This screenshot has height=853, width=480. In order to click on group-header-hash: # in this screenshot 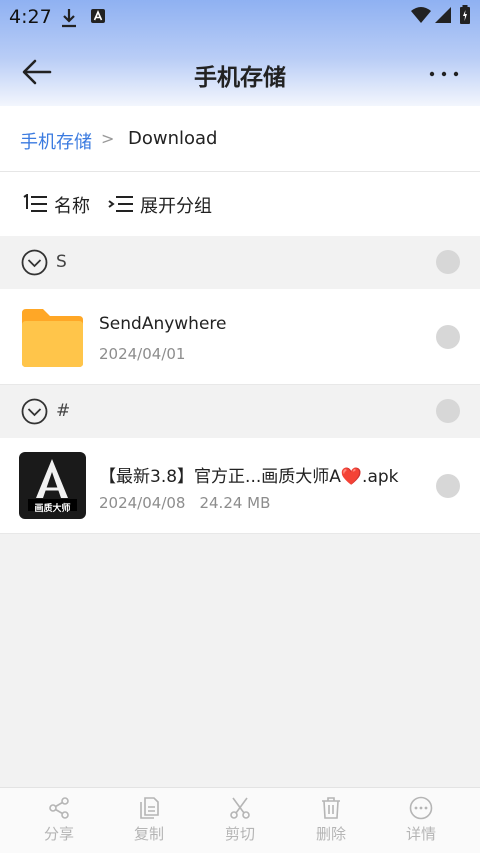, I will do `click(240, 411)`.